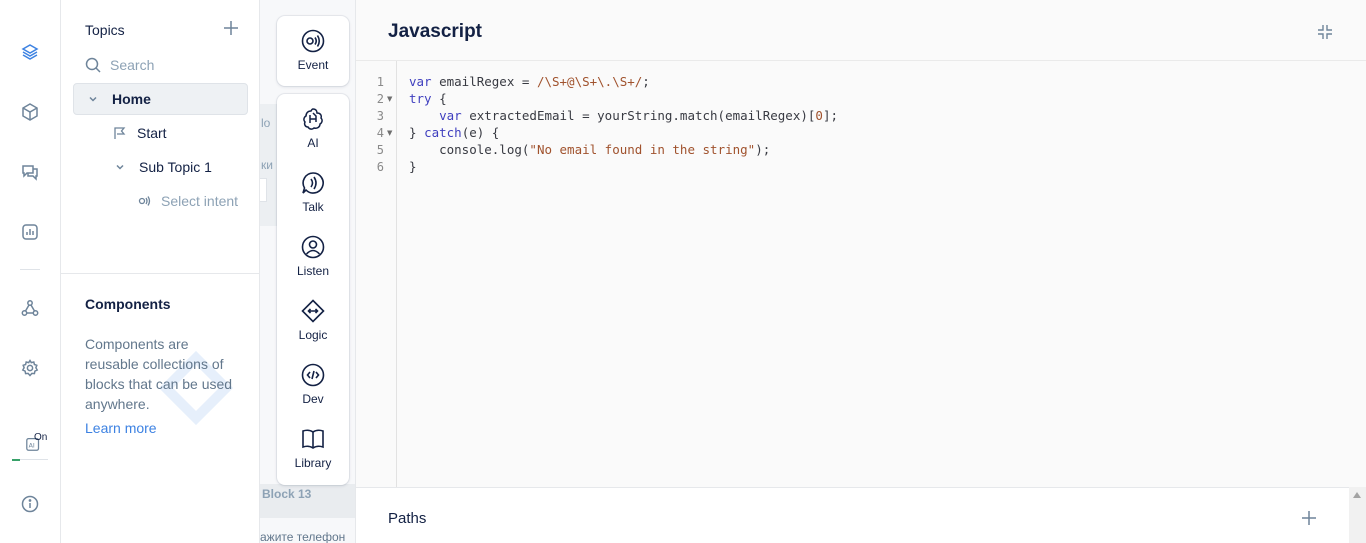 The width and height of the screenshot is (1366, 543). Describe the element at coordinates (313, 246) in the screenshot. I see `listen-icon` at that location.